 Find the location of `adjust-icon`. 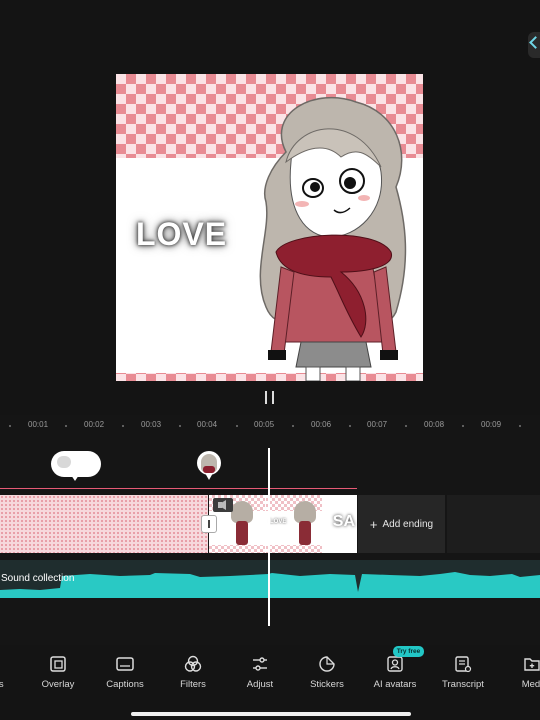

adjust-icon is located at coordinates (260, 664).